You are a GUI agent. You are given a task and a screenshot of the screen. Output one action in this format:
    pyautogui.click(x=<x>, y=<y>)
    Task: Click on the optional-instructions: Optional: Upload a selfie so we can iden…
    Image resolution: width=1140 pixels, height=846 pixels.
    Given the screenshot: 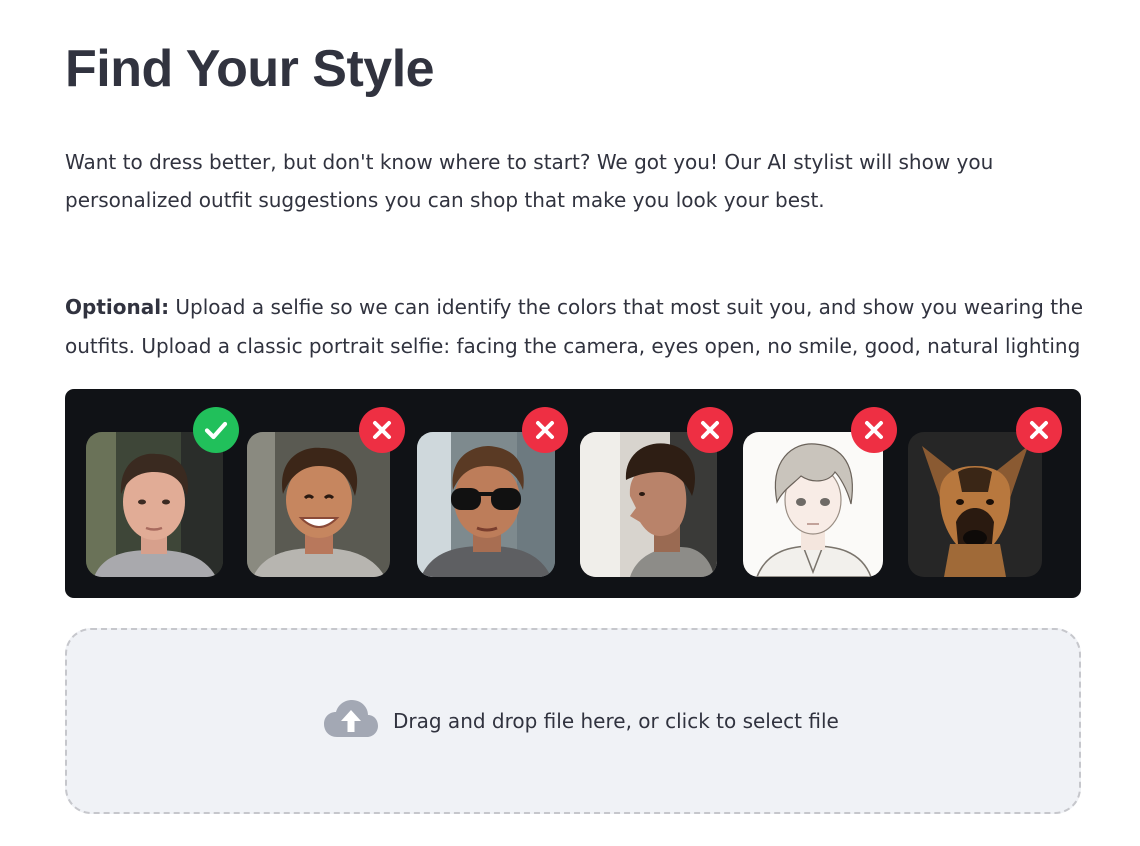 What is the action you would take?
    pyautogui.click(x=575, y=326)
    